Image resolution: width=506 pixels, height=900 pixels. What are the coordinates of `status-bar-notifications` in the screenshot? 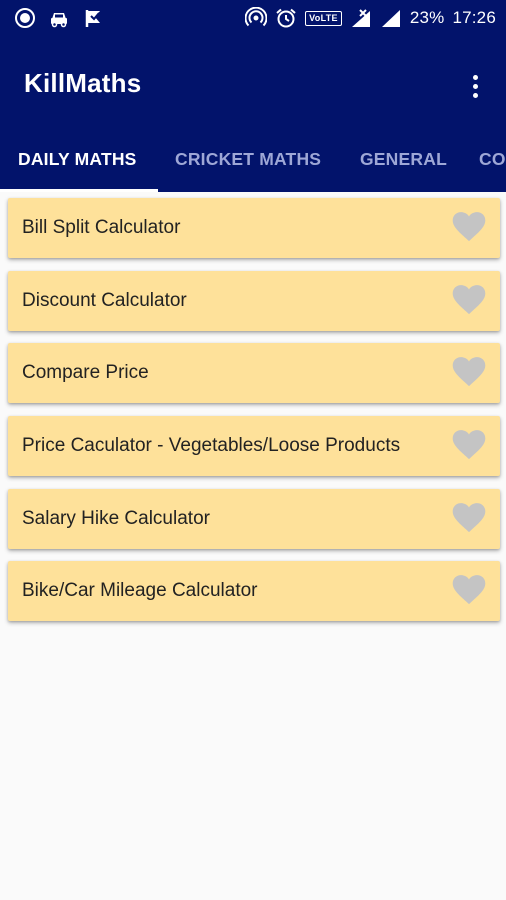 It's located at (59, 18).